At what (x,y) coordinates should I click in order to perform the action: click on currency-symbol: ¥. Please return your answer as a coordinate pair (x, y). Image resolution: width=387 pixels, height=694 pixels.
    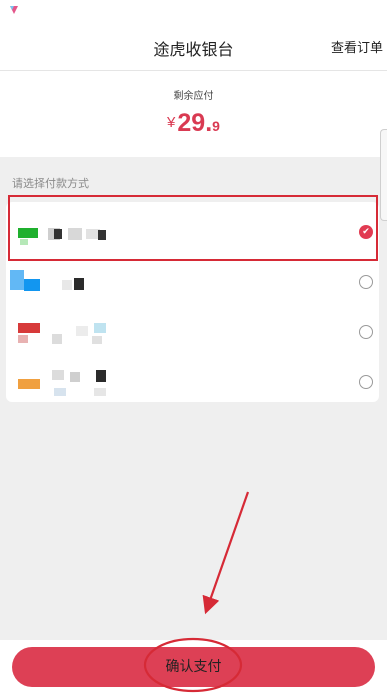
    Looking at the image, I should click on (171, 122).